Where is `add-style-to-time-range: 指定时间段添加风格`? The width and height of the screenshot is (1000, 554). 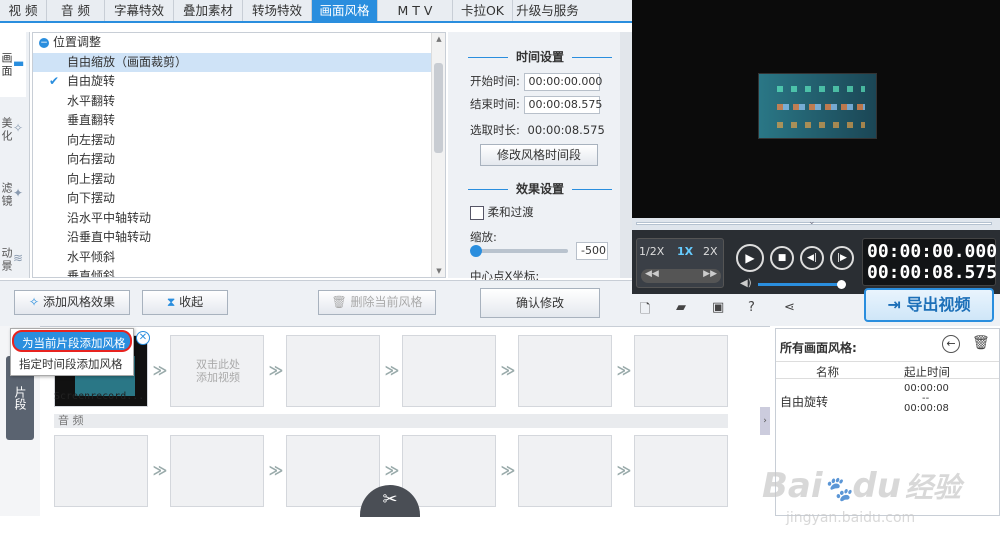 add-style-to-time-range: 指定时间段添加风格 is located at coordinates (72, 364).